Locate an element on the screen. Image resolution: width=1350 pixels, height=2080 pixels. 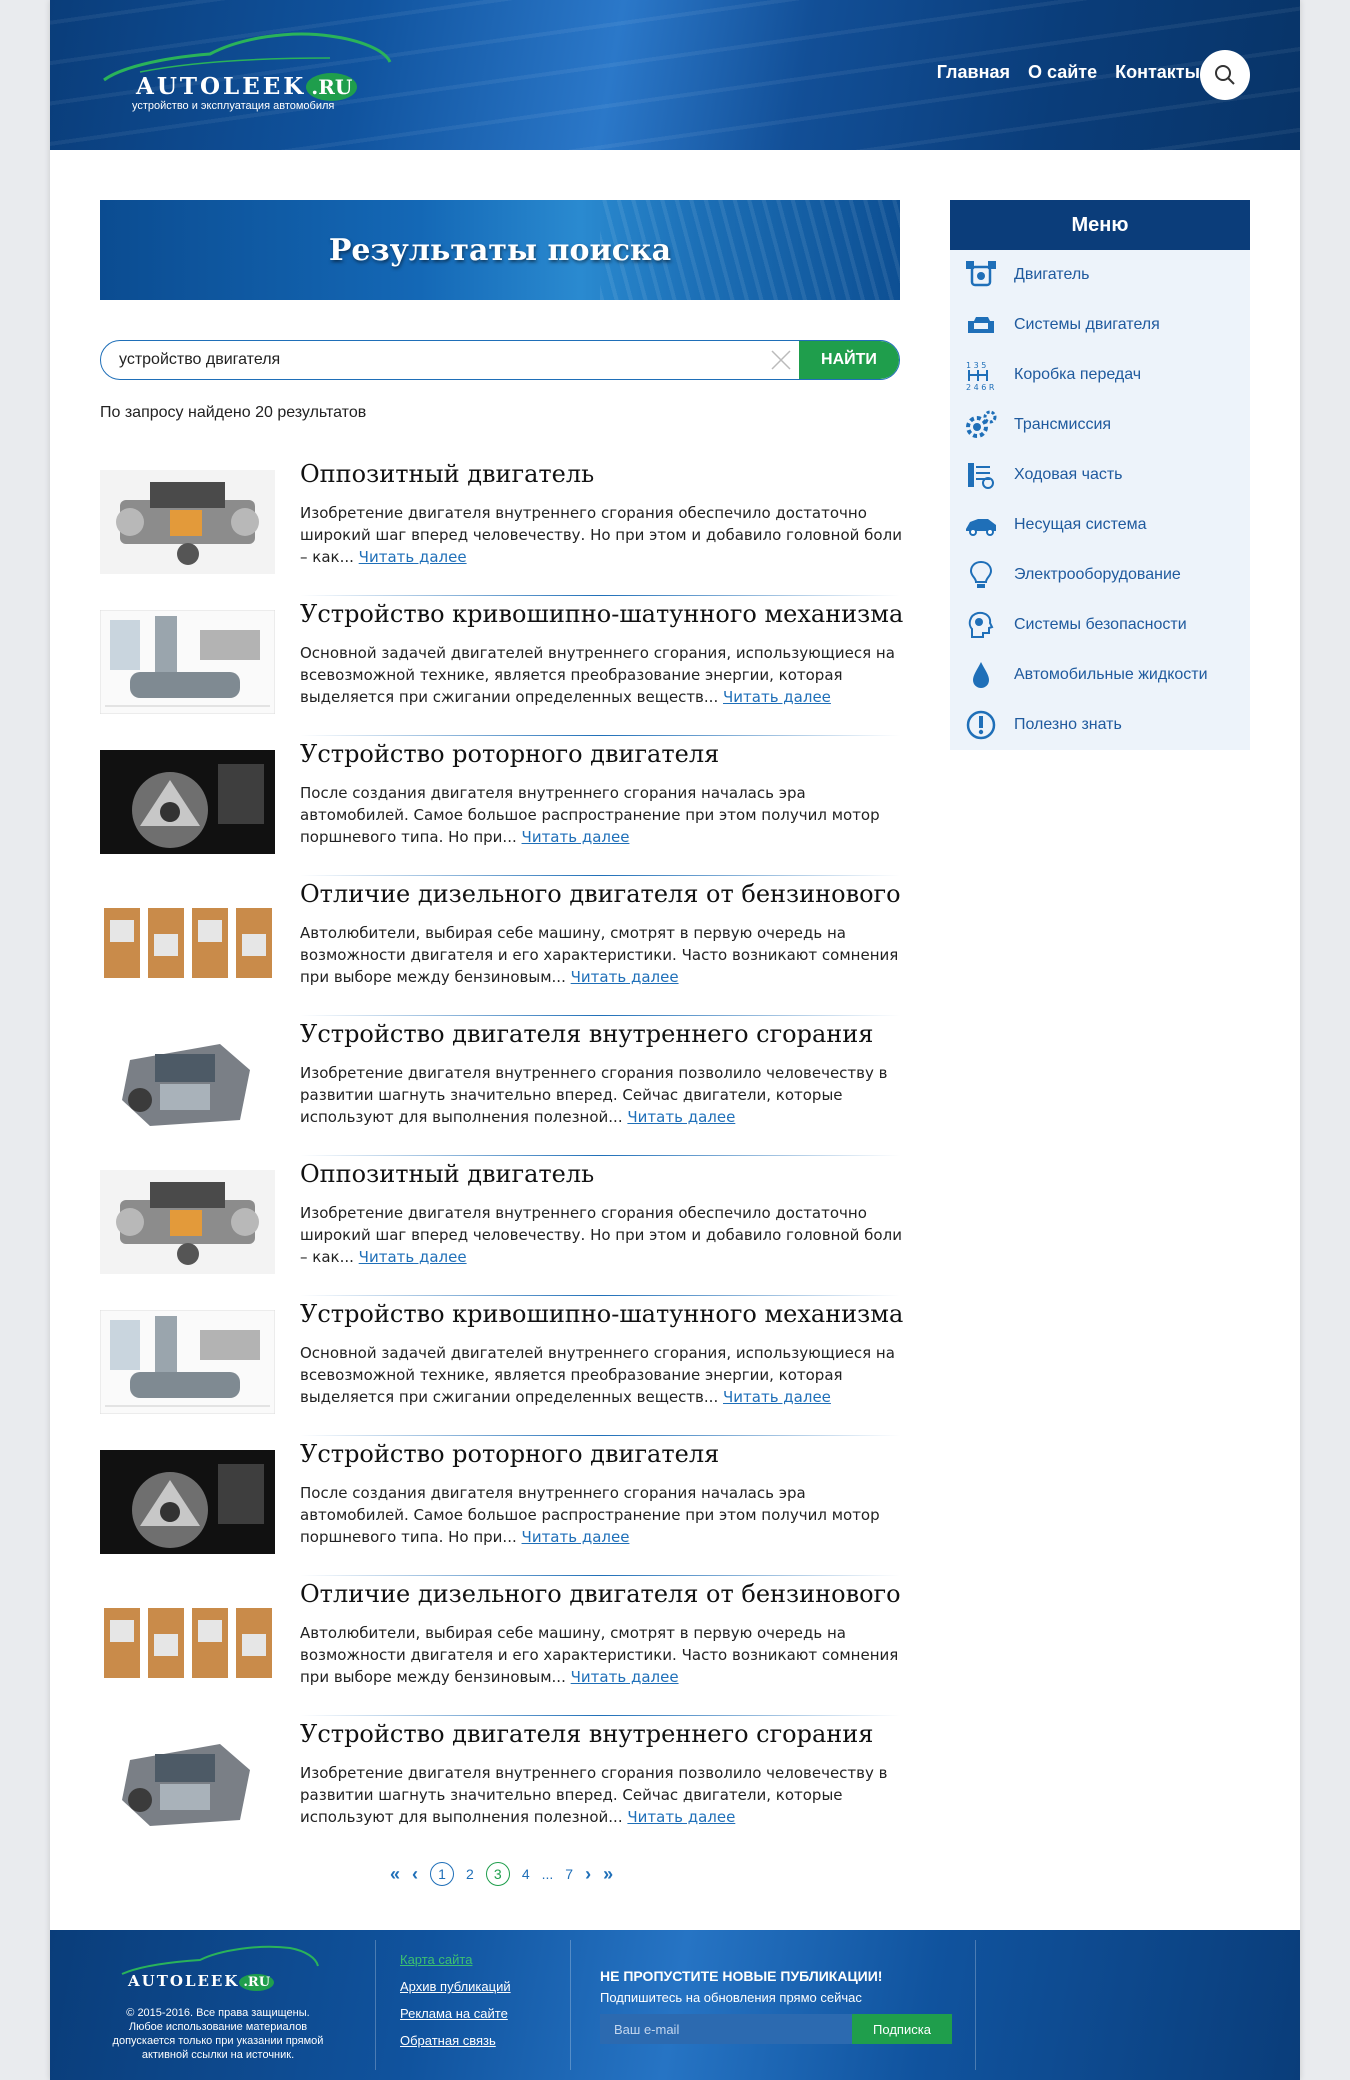
last-page-button: » is located at coordinates (608, 1874).